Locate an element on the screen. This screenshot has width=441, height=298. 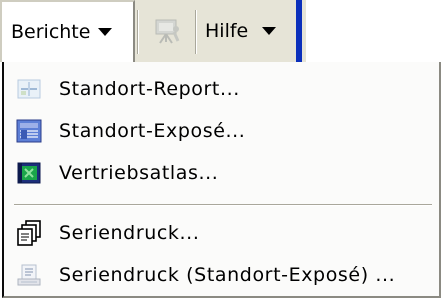
presentation-button is located at coordinates (167, 31).